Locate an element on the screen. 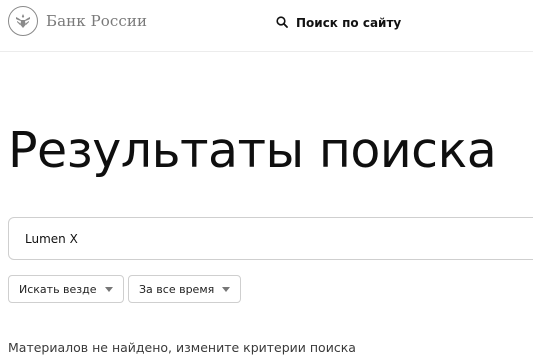  search-icon is located at coordinates (282, 22).